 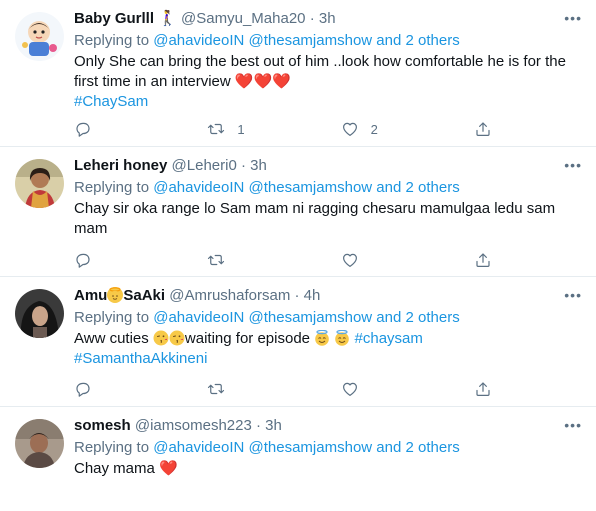 What do you see at coordinates (327, 166) in the screenshot?
I see `tweet-header: Leheri honey @Leheri0 · 3h` at bounding box center [327, 166].